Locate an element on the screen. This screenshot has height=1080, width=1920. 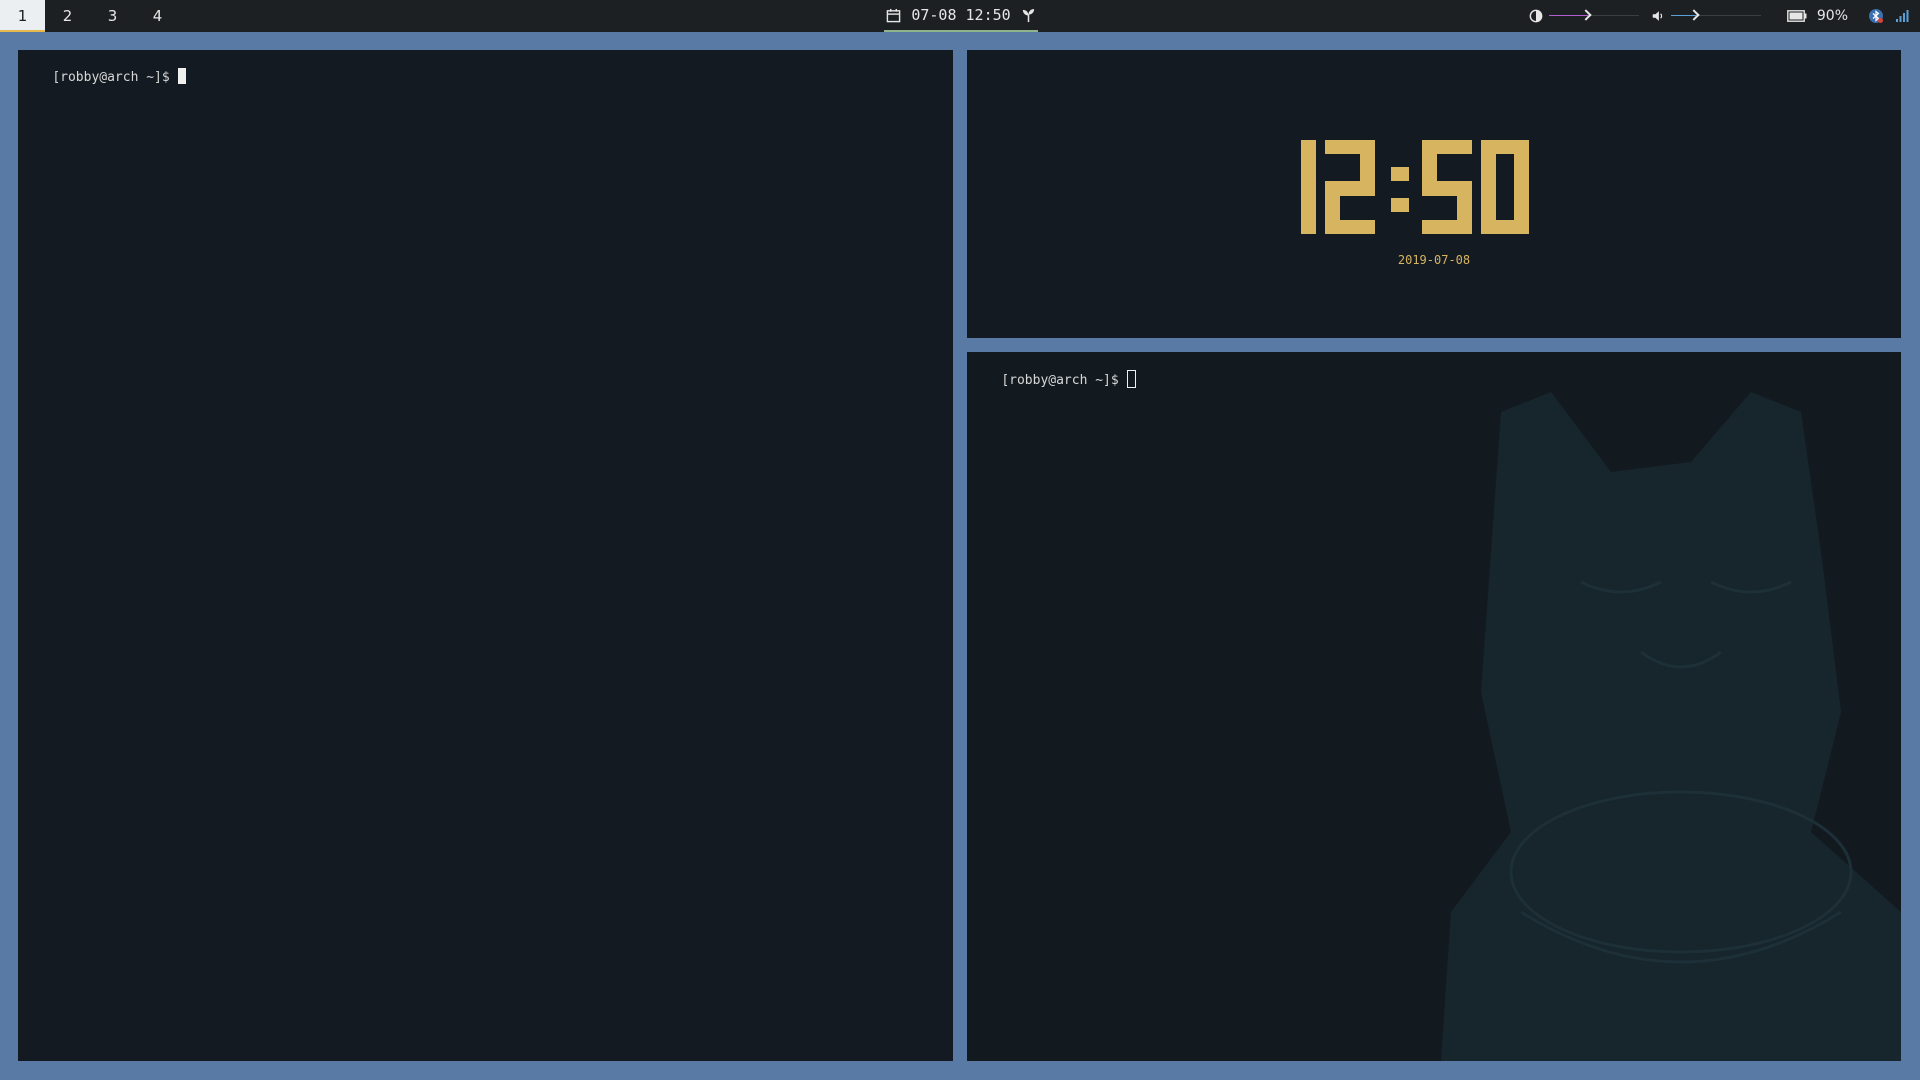
workspace-3: 3 is located at coordinates (112, 16).